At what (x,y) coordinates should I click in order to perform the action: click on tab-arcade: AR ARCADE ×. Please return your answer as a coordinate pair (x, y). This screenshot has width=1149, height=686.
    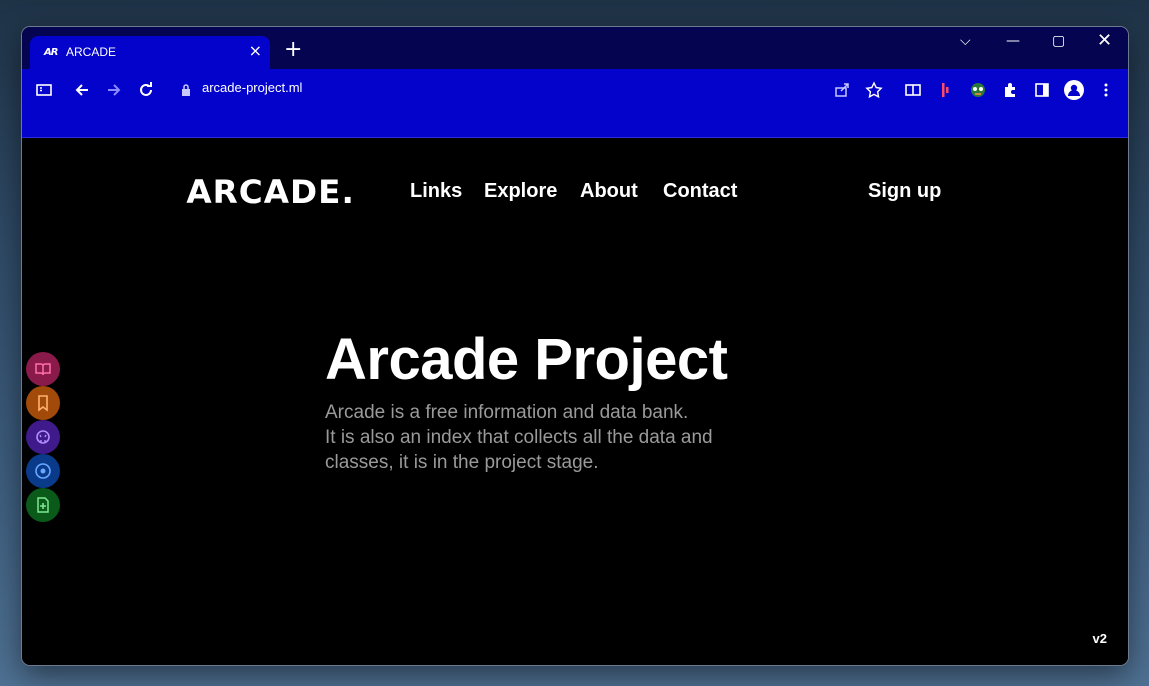
    Looking at the image, I should click on (150, 52).